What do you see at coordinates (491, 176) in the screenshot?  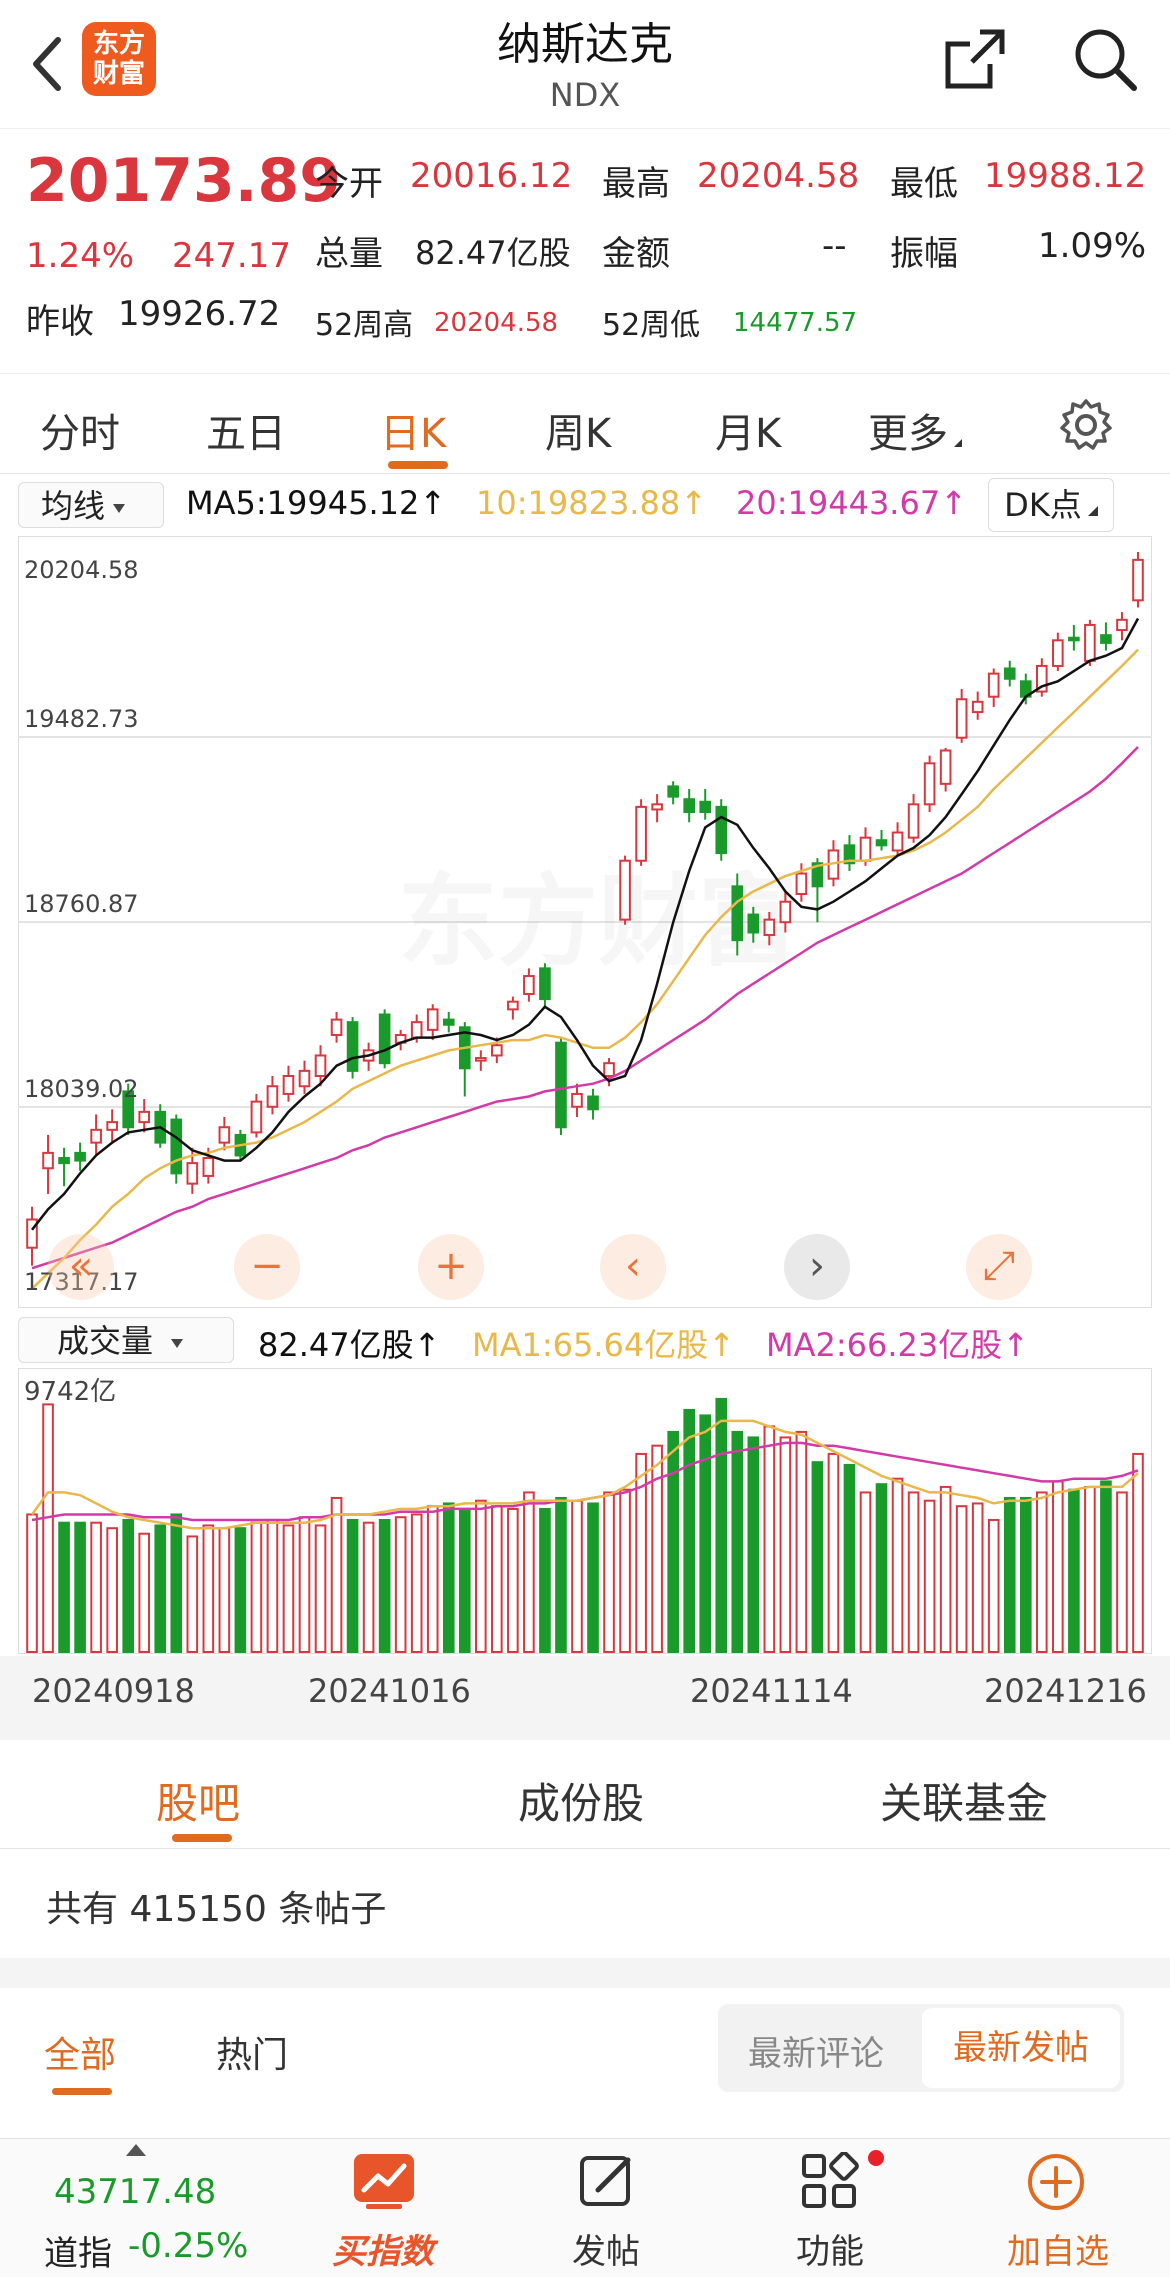 I see `open-value: 20016.12` at bounding box center [491, 176].